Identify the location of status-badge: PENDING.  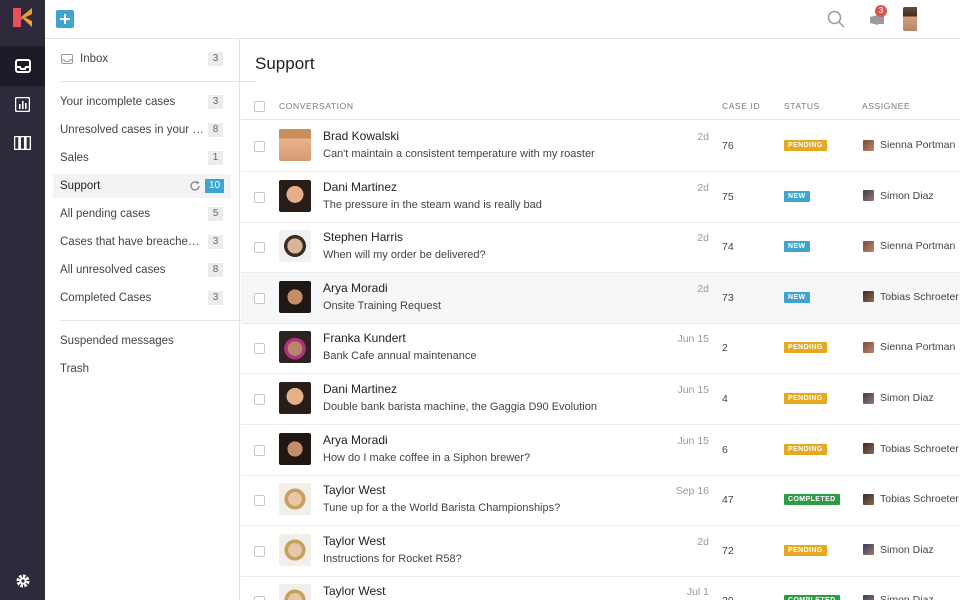
(805, 348).